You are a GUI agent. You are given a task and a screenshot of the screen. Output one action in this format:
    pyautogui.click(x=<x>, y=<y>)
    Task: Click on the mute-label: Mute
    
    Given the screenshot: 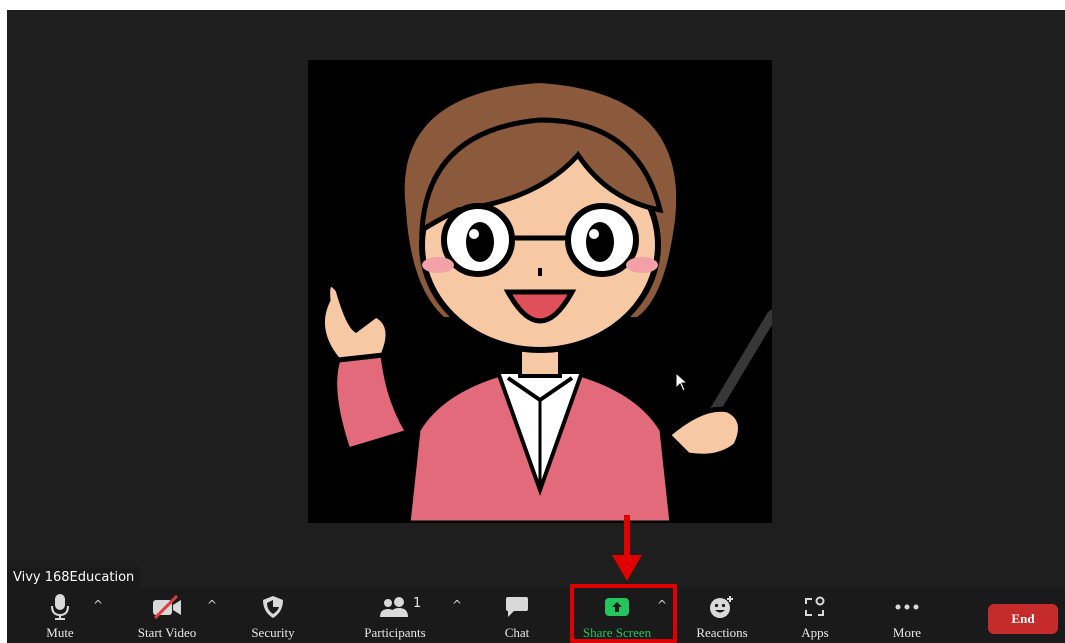 What is the action you would take?
    pyautogui.click(x=60, y=632)
    